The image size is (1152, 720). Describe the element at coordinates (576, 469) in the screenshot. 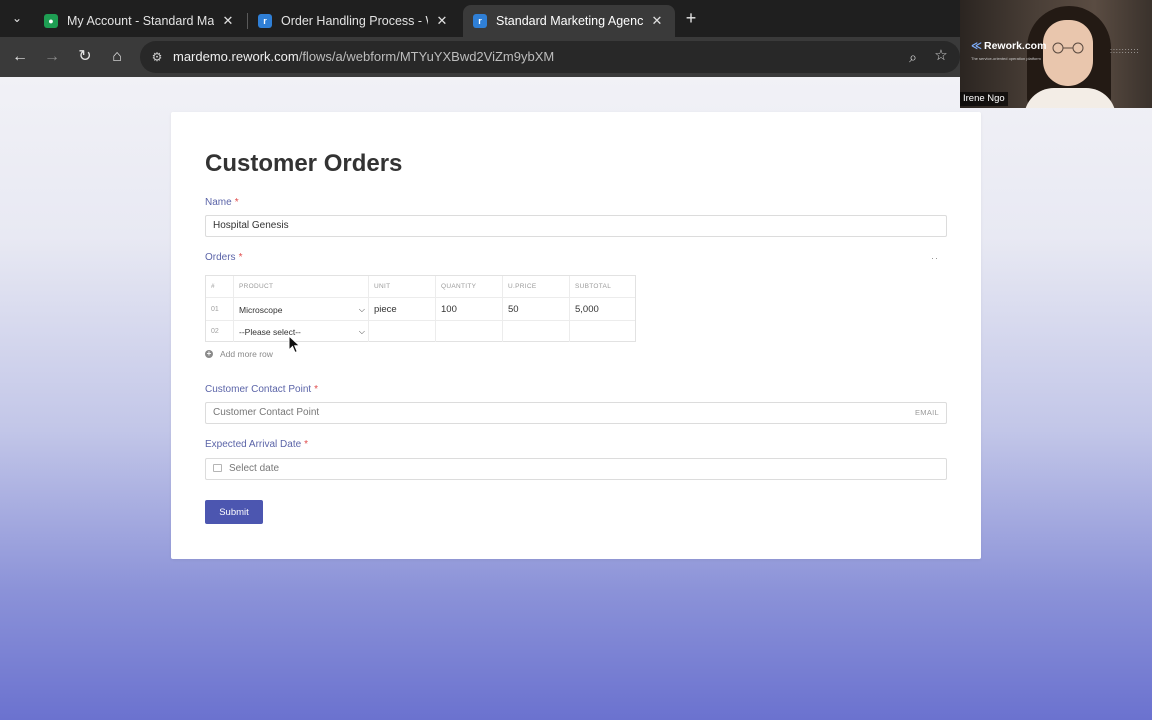

I see `arrival-date-field: Select date` at that location.